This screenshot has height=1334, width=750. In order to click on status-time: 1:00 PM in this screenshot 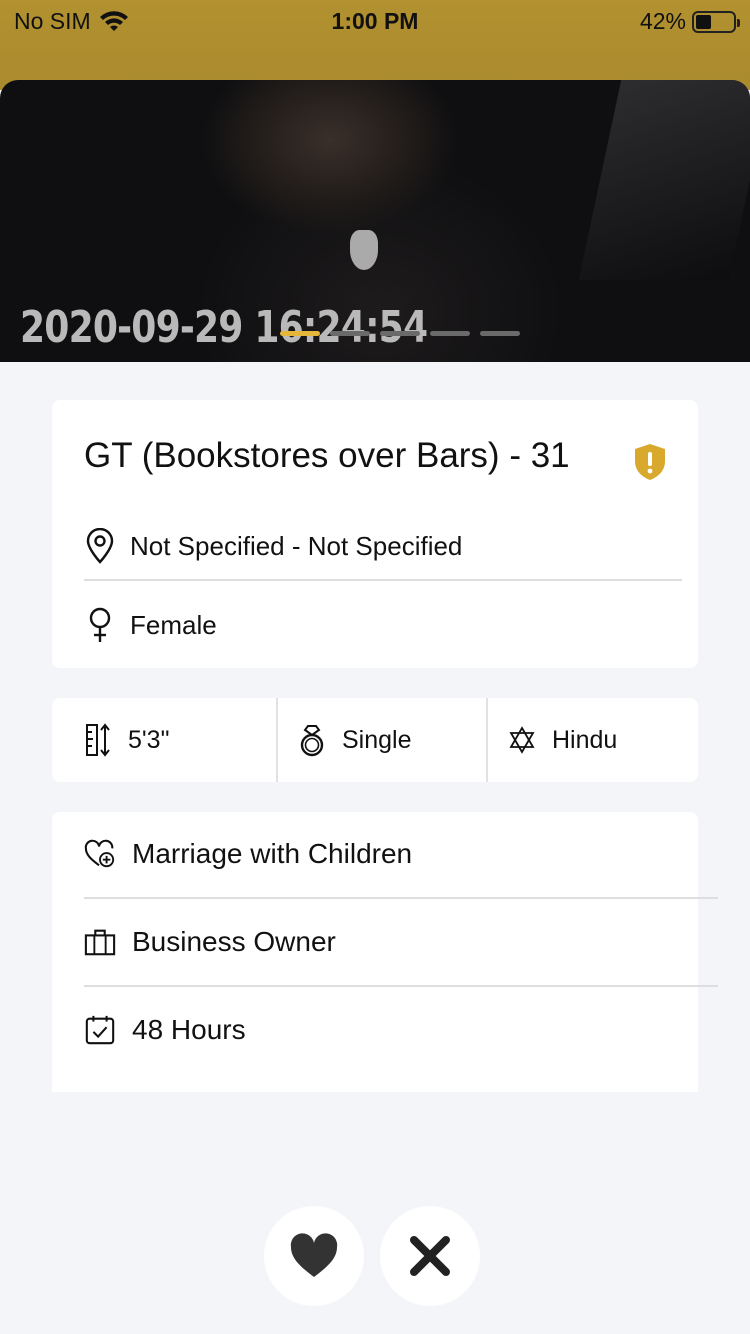, I will do `click(375, 21)`.